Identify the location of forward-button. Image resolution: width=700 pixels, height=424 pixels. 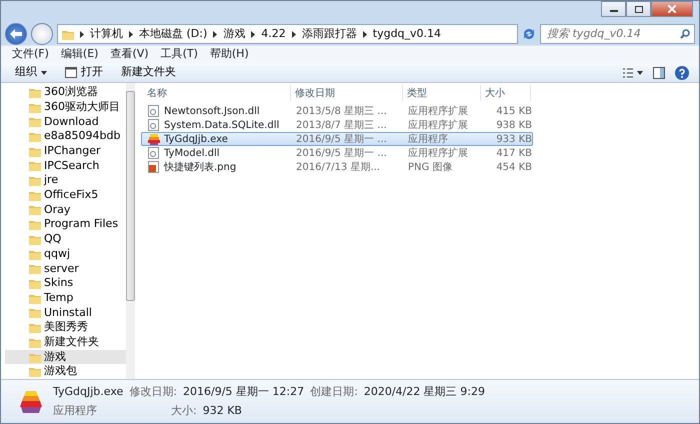
(42, 34).